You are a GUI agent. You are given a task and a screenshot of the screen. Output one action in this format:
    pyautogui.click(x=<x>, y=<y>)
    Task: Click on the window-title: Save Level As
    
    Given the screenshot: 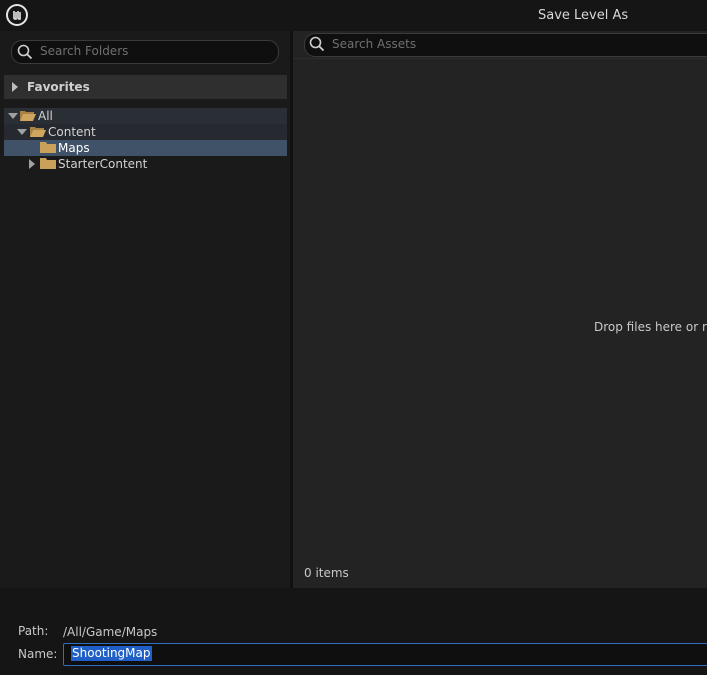 What is the action you would take?
    pyautogui.click(x=583, y=15)
    